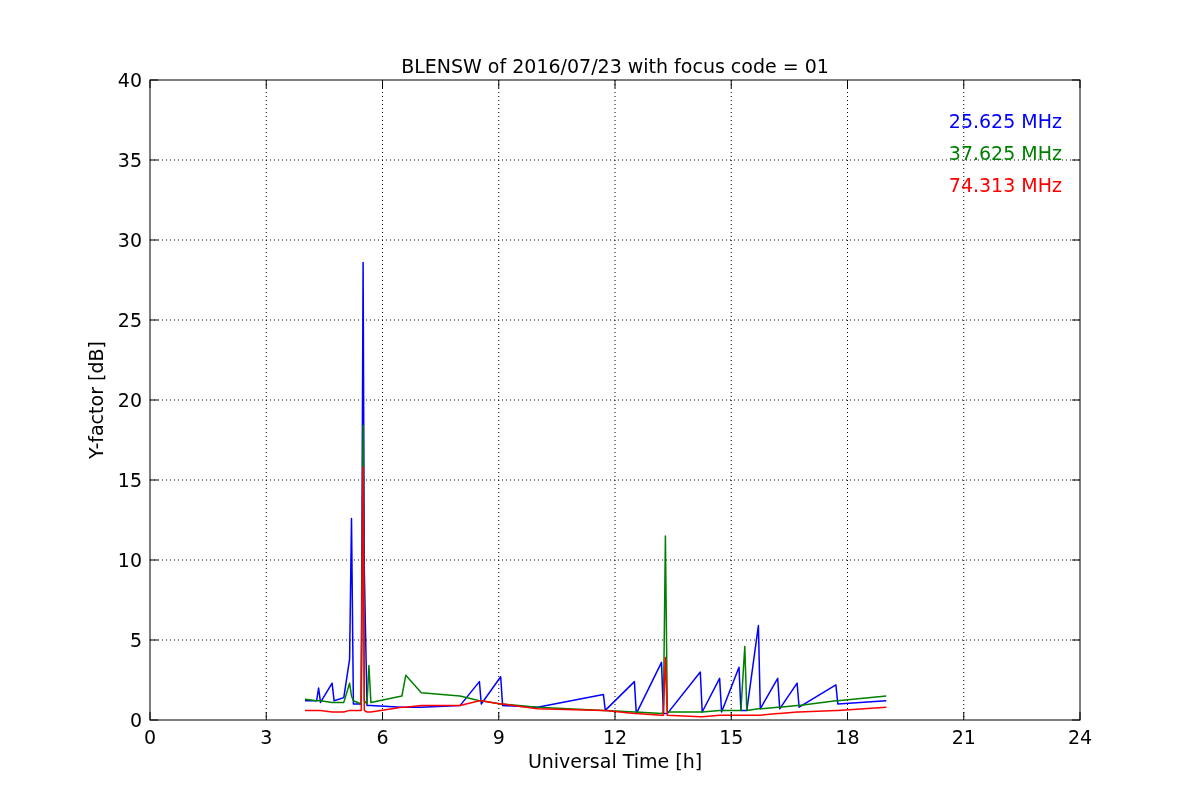  I want to click on y-tick-label: 20, so click(129, 400).